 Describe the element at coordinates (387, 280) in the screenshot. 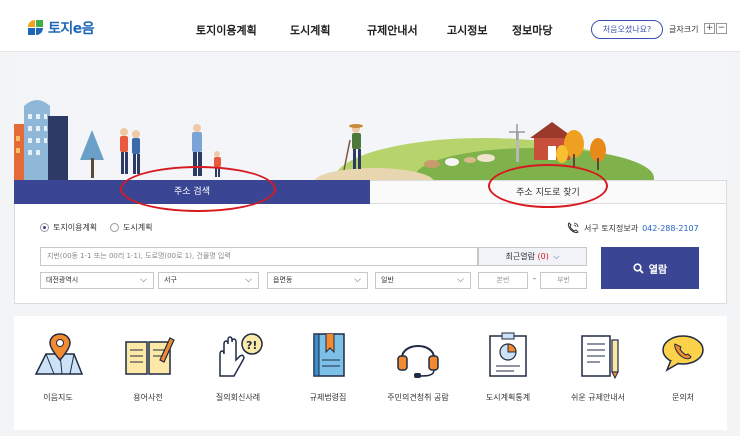

I see `land-type-select-value: 일반` at that location.